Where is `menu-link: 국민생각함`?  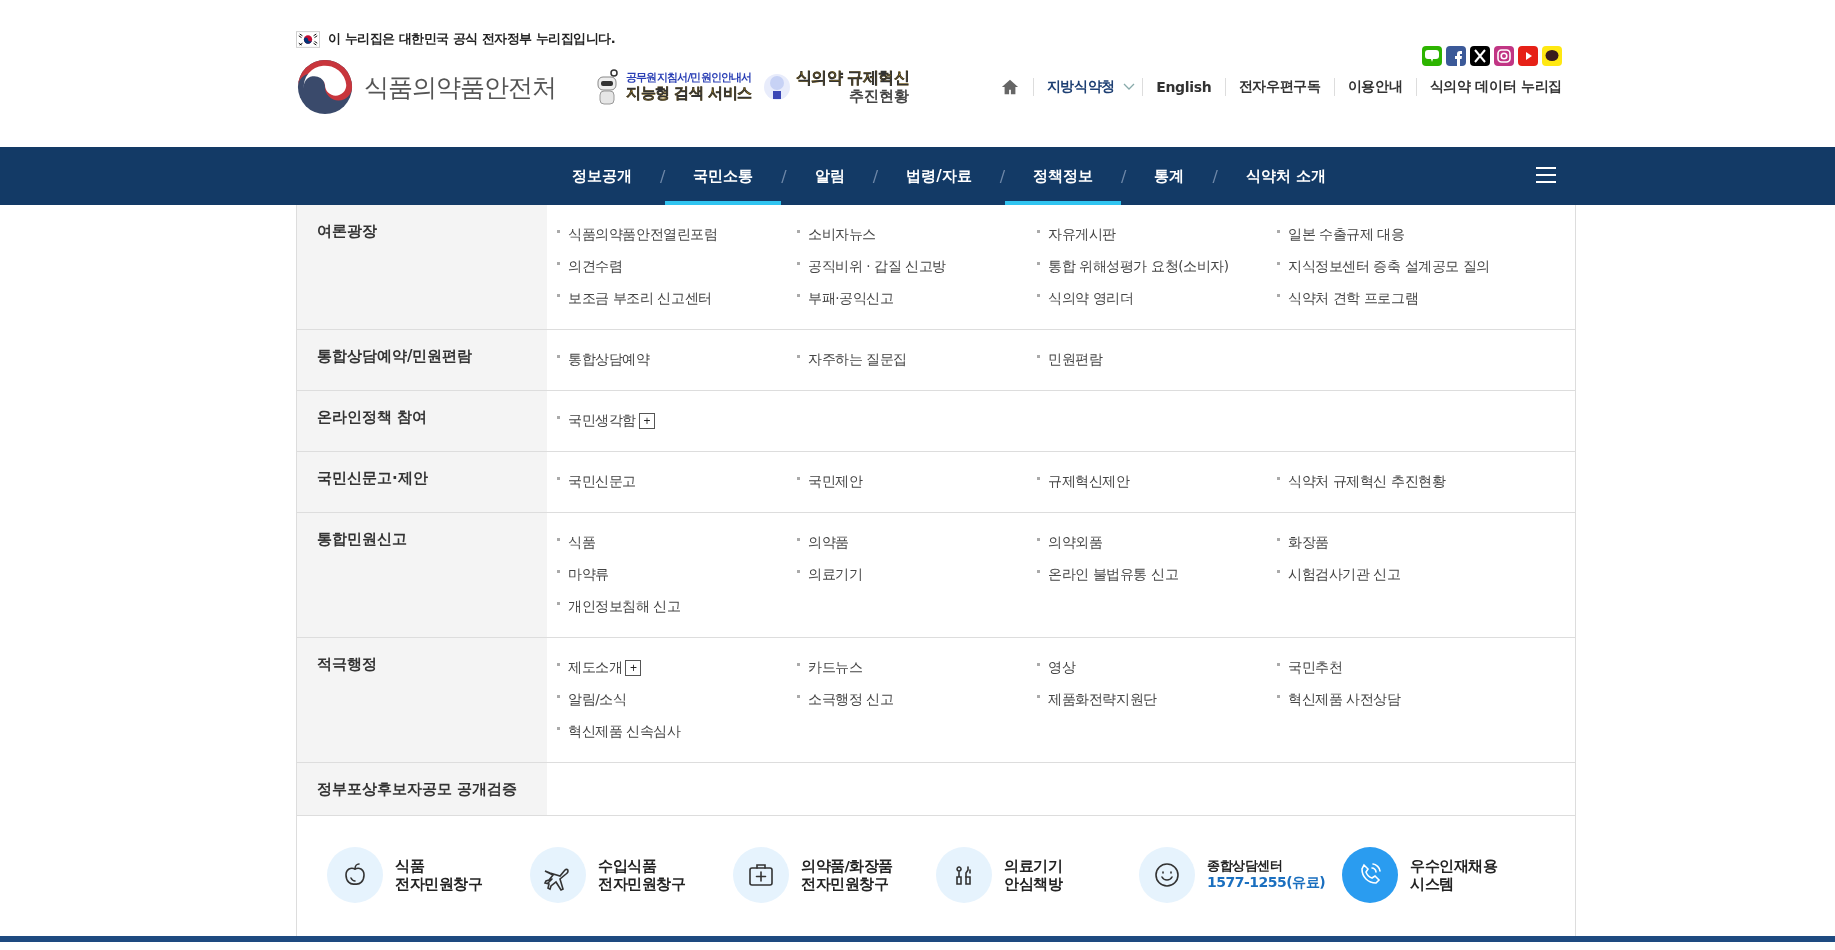 menu-link: 국민생각함 is located at coordinates (602, 421).